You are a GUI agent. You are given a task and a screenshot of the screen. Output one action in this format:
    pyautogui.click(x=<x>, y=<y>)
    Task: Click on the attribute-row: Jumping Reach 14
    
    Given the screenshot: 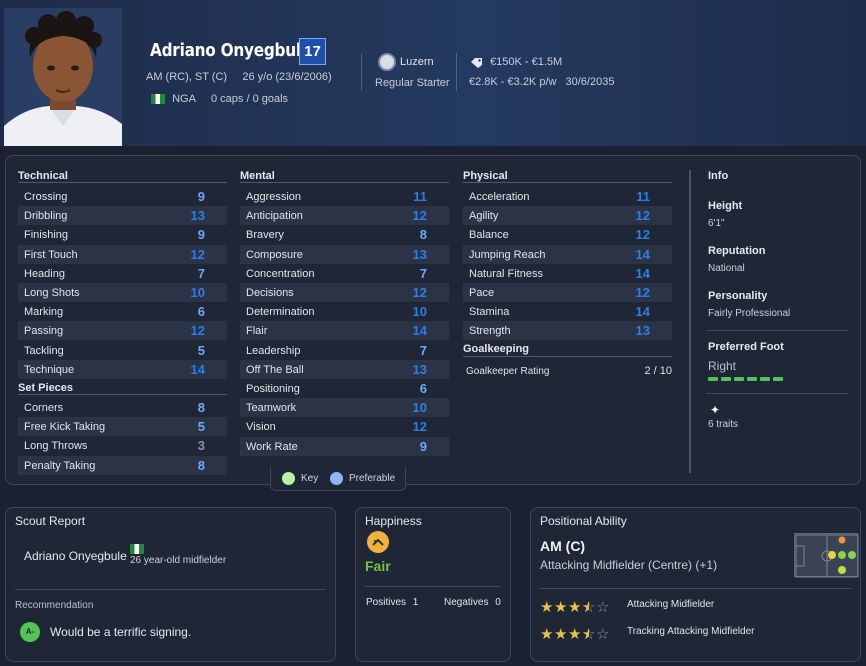 What is the action you would take?
    pyautogui.click(x=567, y=254)
    